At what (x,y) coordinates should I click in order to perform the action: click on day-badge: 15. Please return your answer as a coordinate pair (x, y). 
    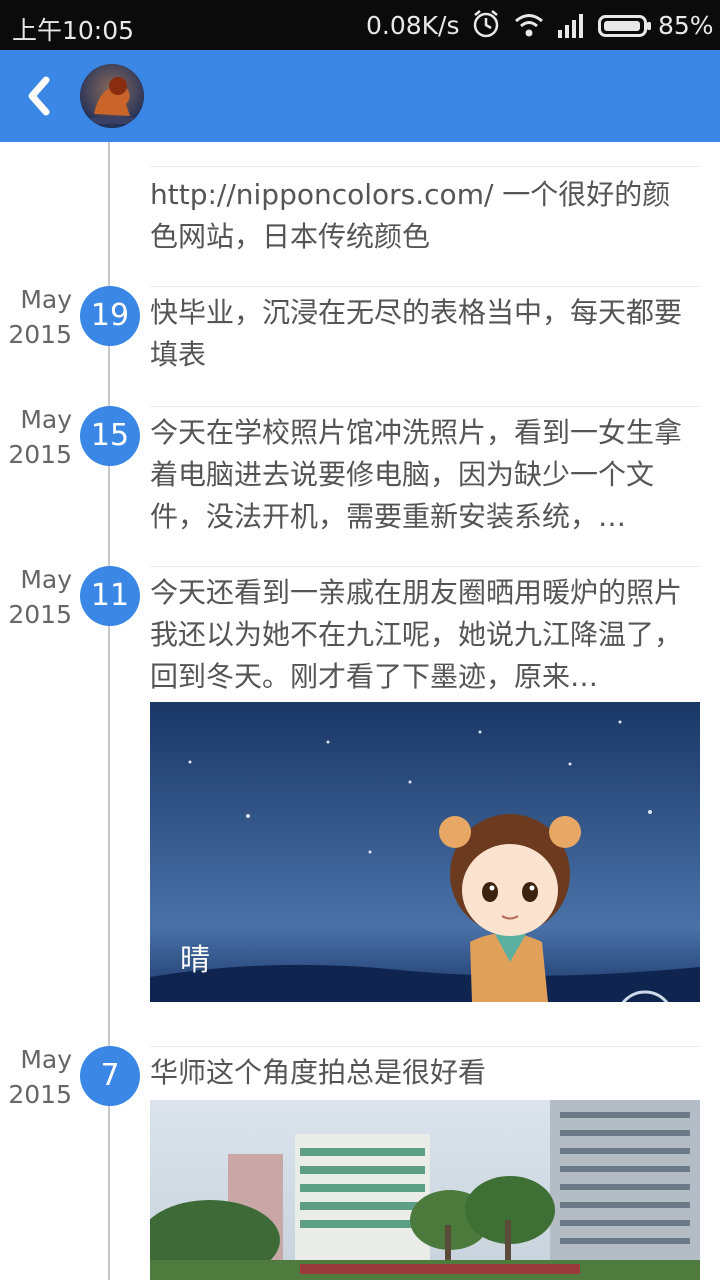
    Looking at the image, I should click on (110, 436).